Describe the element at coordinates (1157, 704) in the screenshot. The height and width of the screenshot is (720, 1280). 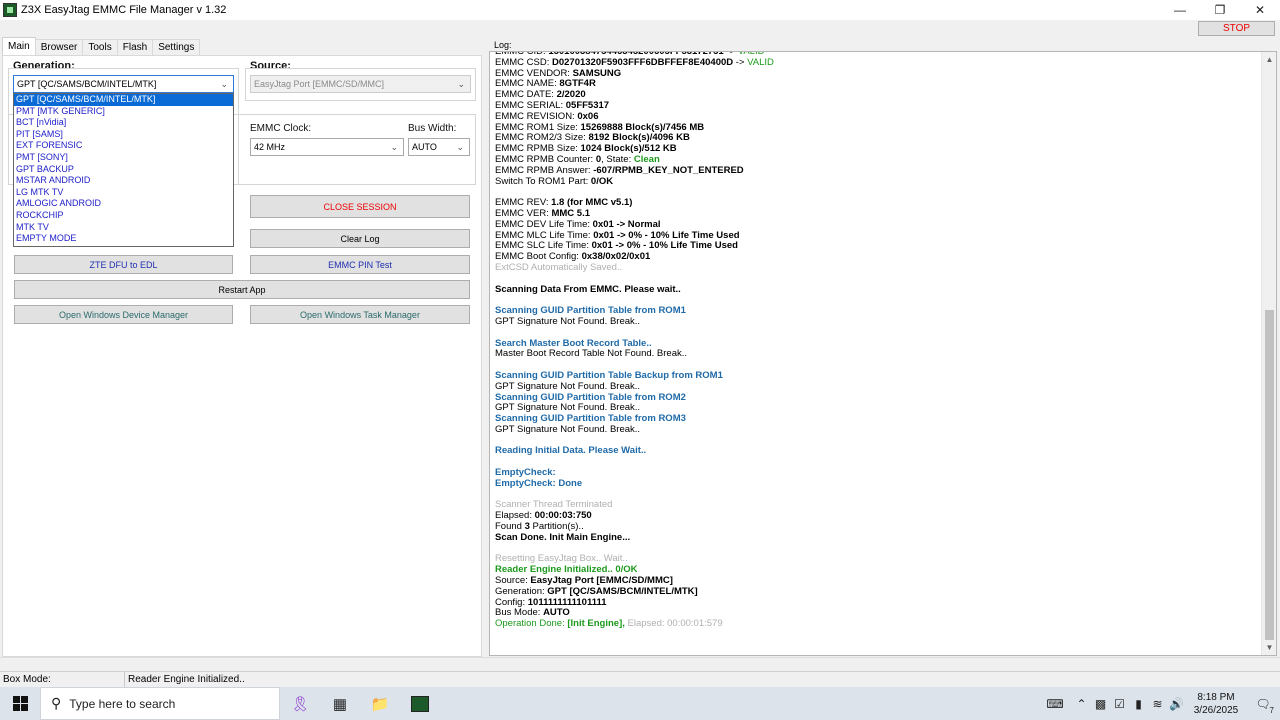
I see `wifi-icon: ≋` at that location.